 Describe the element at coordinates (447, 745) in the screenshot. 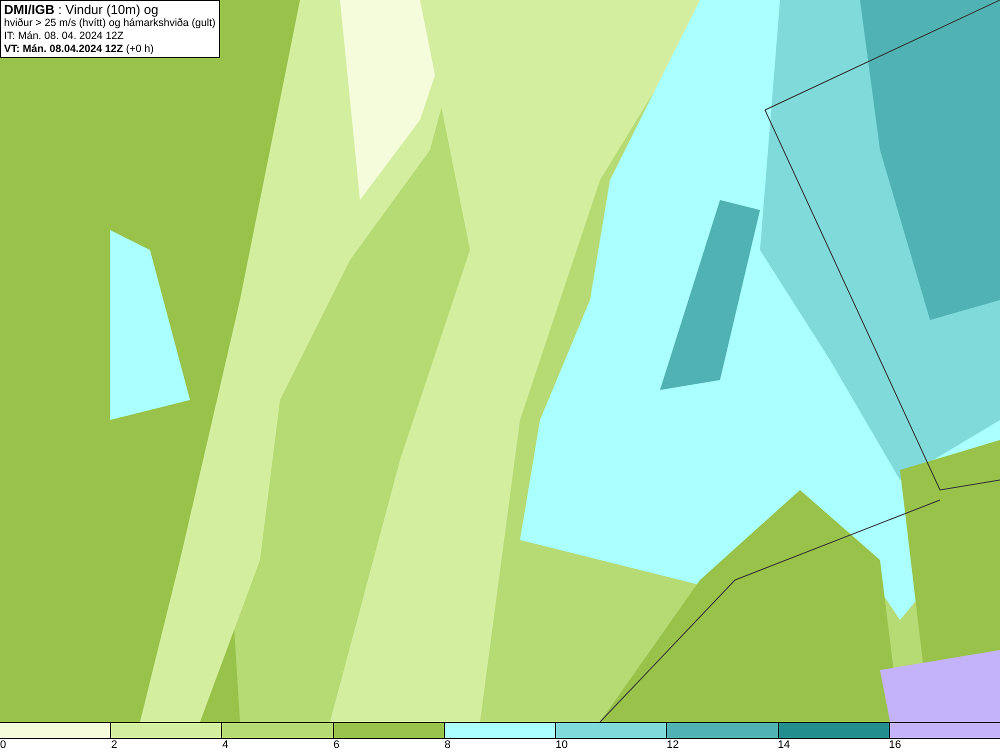

I see `legend-label: 8` at that location.